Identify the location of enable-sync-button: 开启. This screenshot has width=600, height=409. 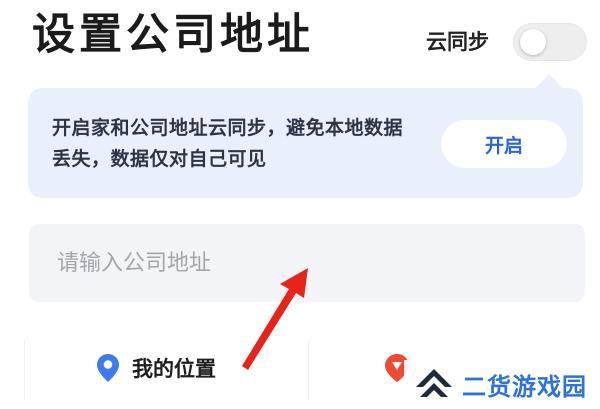
(504, 144).